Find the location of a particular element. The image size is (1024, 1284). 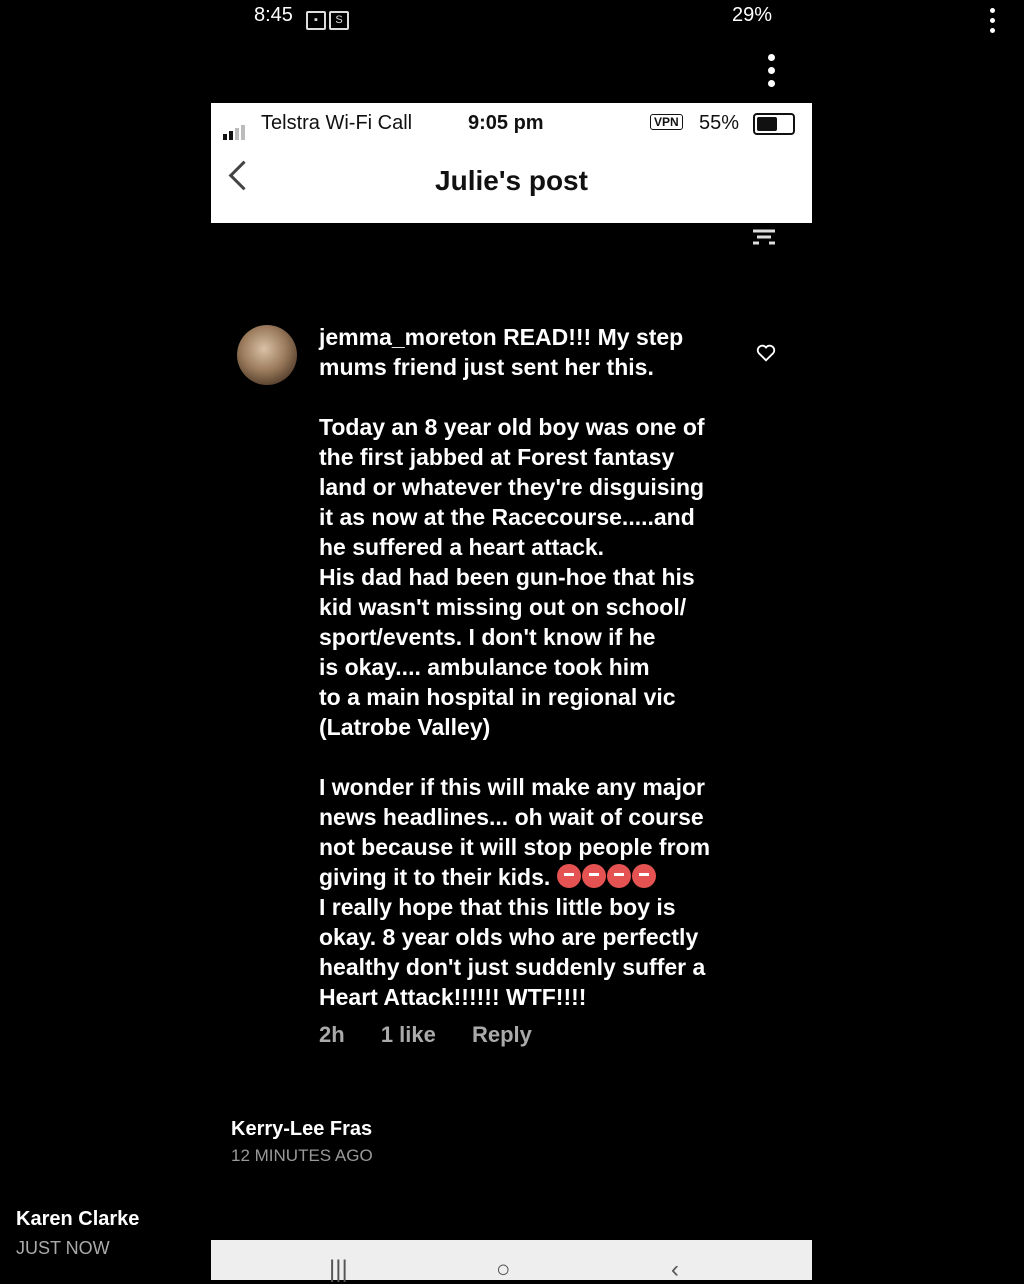

android-battery-text: 29% is located at coordinates (751, 15).